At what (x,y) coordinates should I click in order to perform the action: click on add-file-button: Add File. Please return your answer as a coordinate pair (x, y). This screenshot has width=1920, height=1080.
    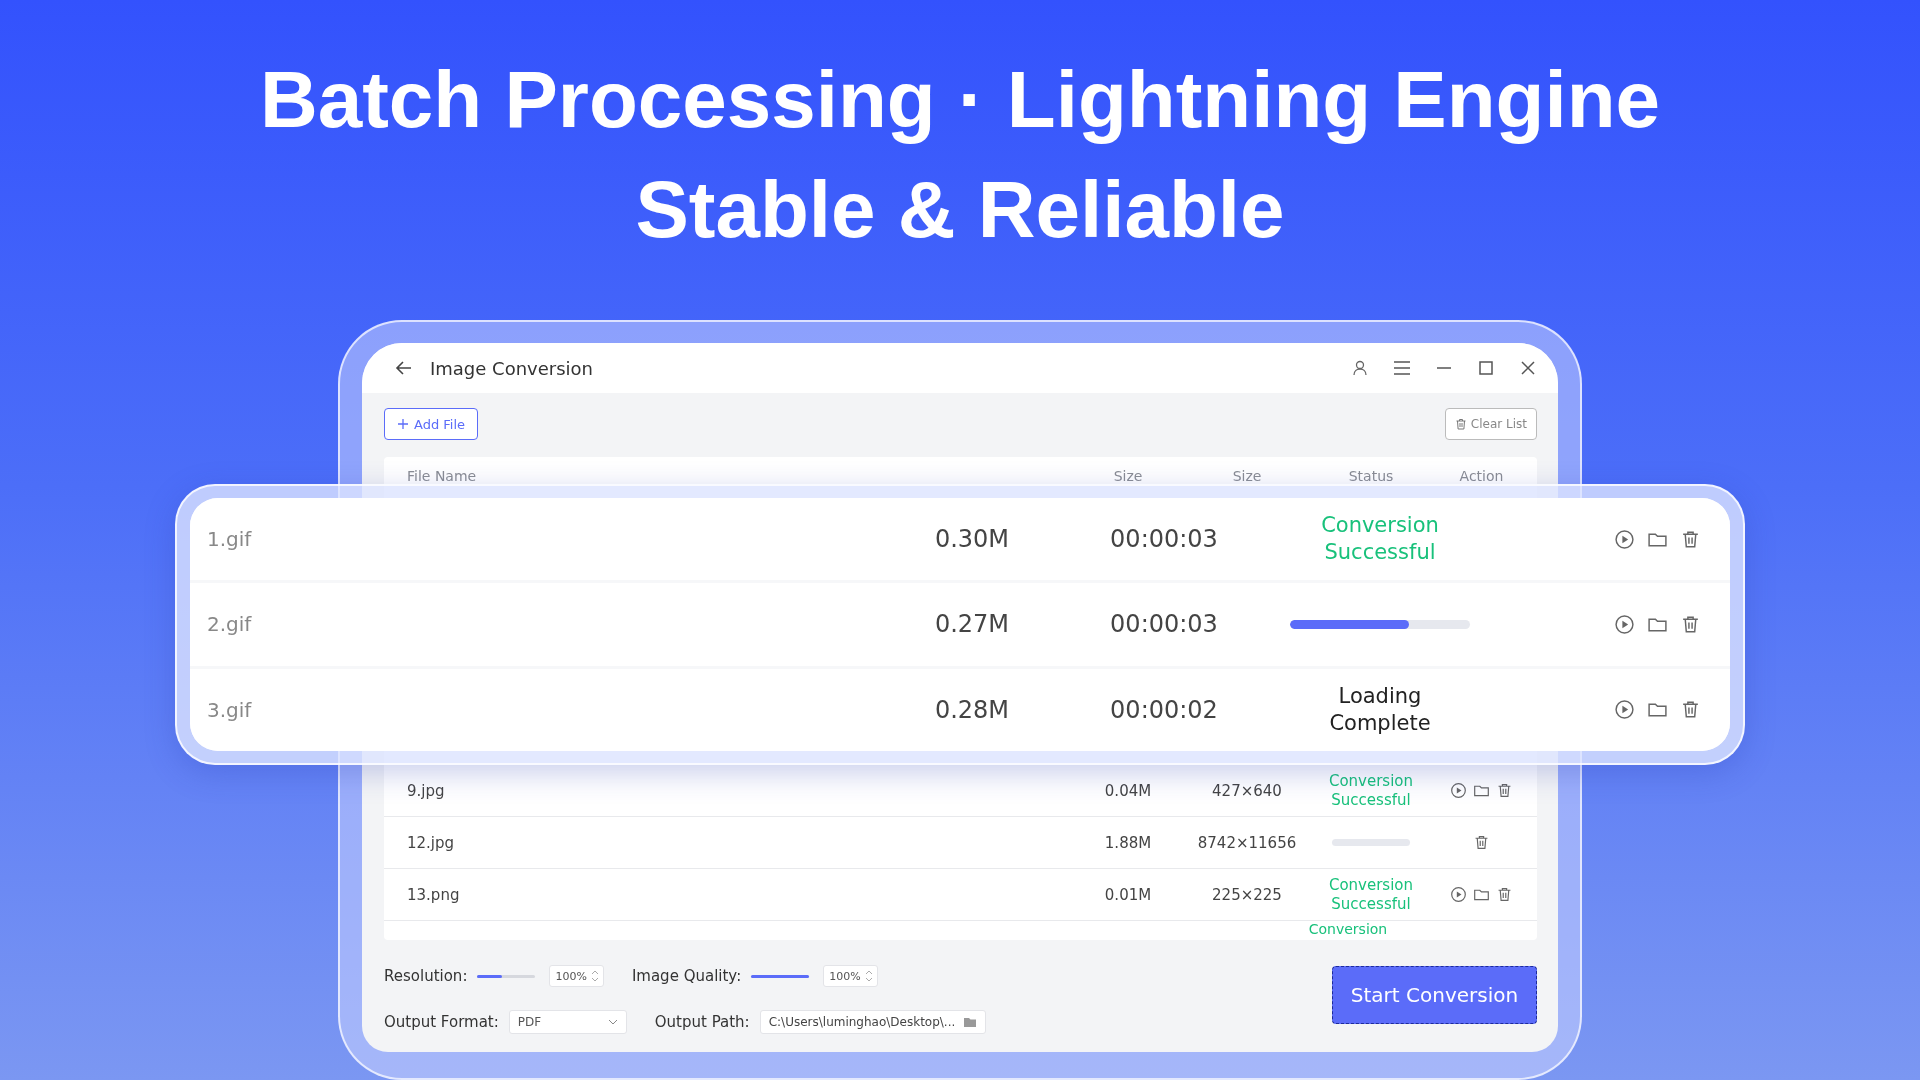
    Looking at the image, I should click on (431, 424).